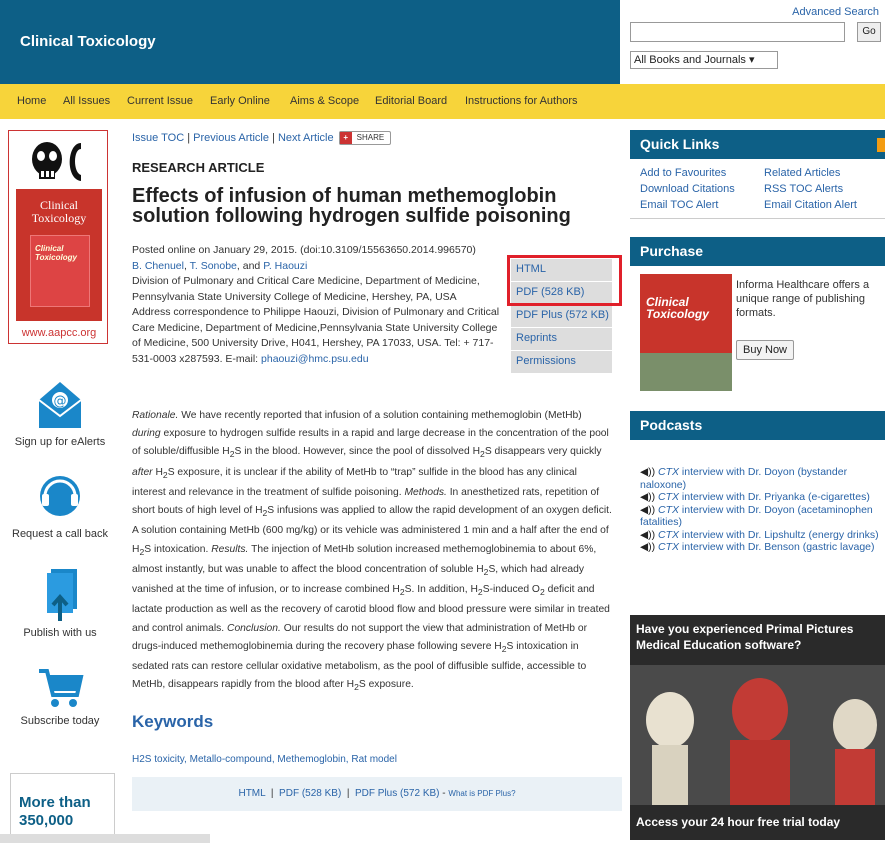 This screenshot has width=885, height=843. Describe the element at coordinates (370, 137) in the screenshot. I see `share-label: SHARE` at that location.